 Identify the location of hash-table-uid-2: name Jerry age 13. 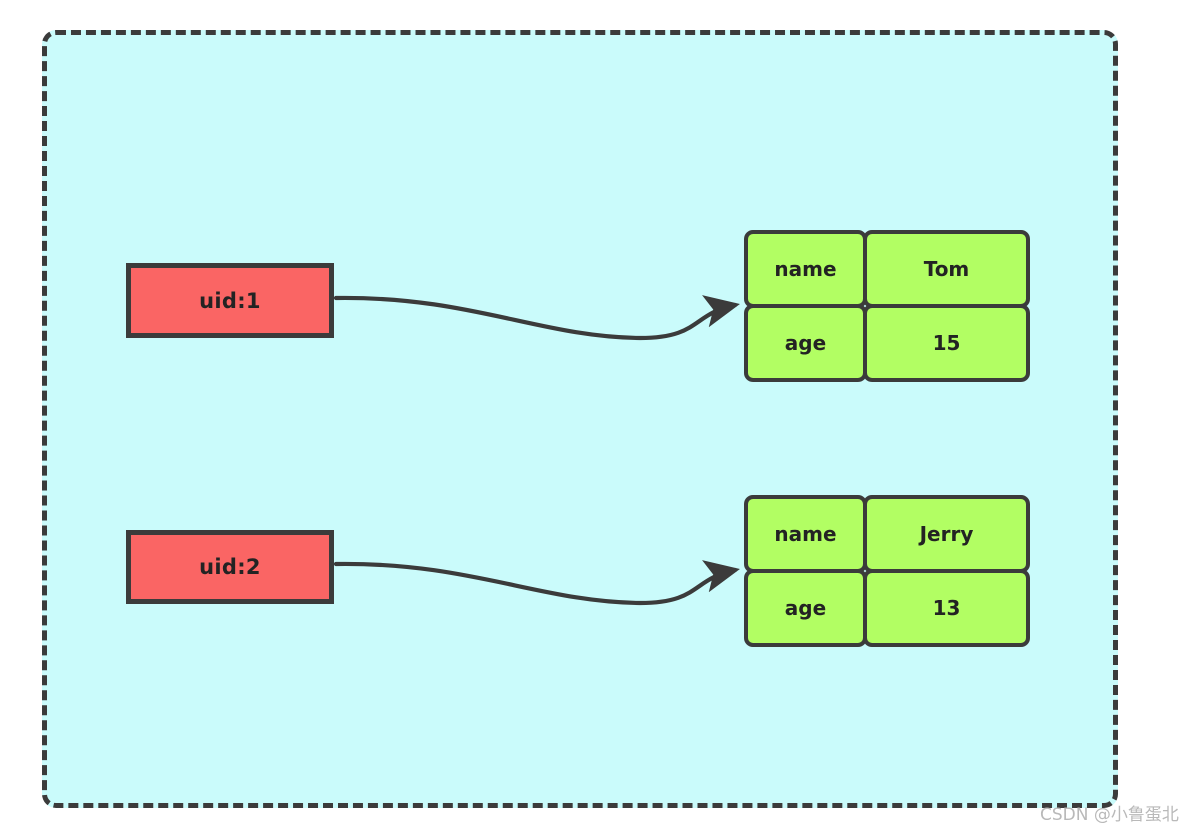
(887, 571).